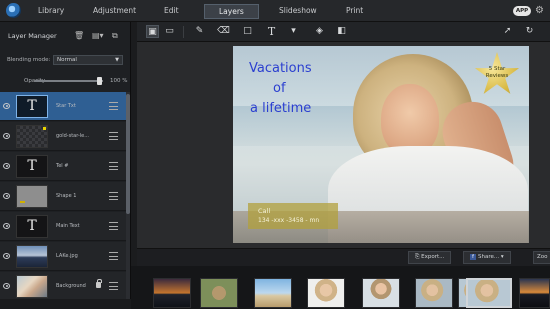 The image size is (550, 309). What do you see at coordinates (529, 31) in the screenshot?
I see `rotate-icon: ↻` at bounding box center [529, 31].